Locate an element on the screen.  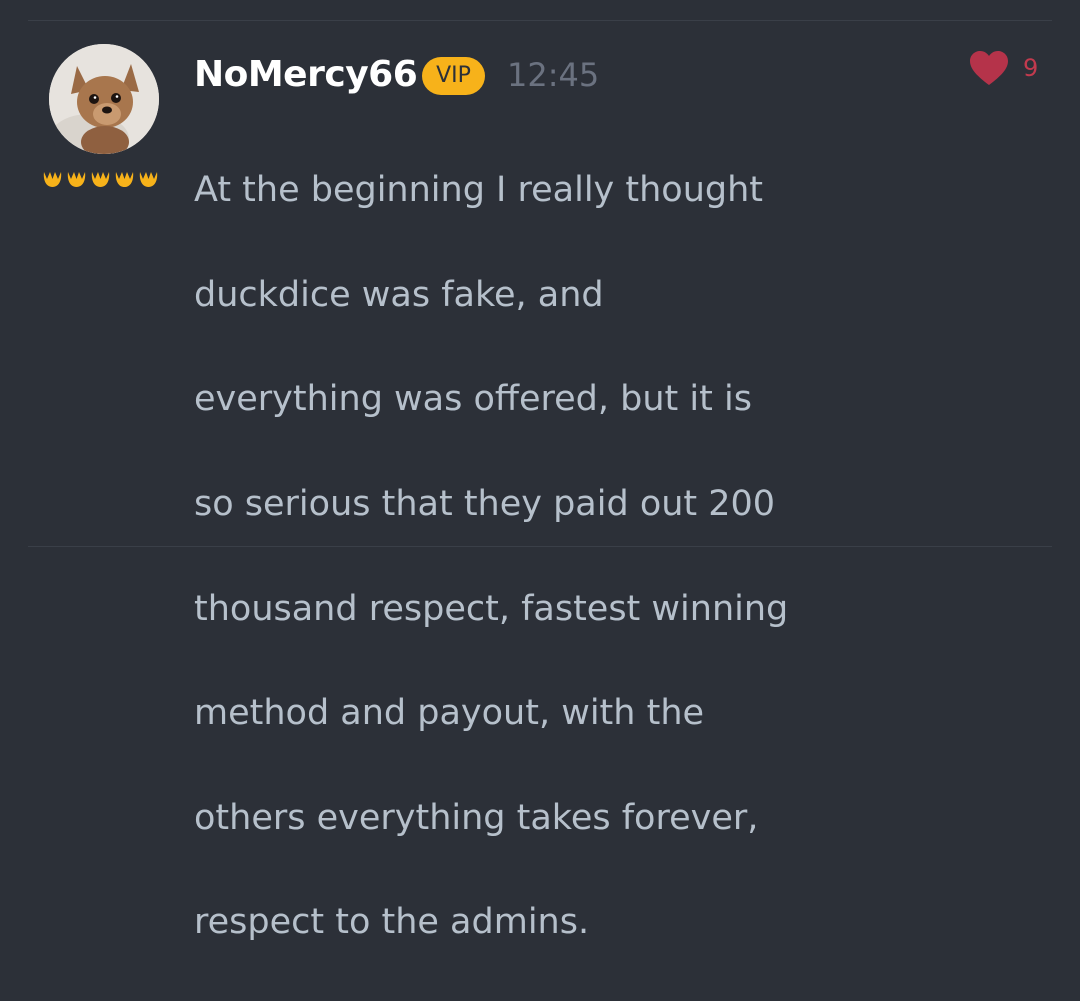
like-button: 9 is located at coordinates (1003, 68).